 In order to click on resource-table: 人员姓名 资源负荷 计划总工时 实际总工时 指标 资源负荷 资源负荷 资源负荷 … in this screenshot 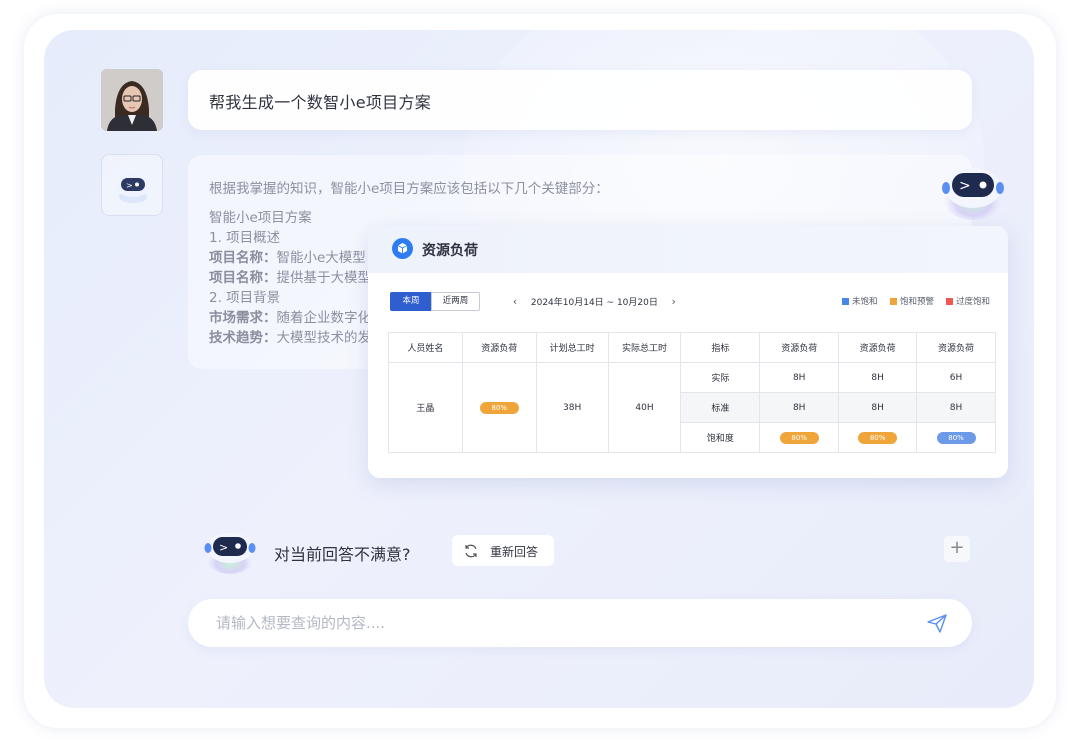, I will do `click(692, 392)`.